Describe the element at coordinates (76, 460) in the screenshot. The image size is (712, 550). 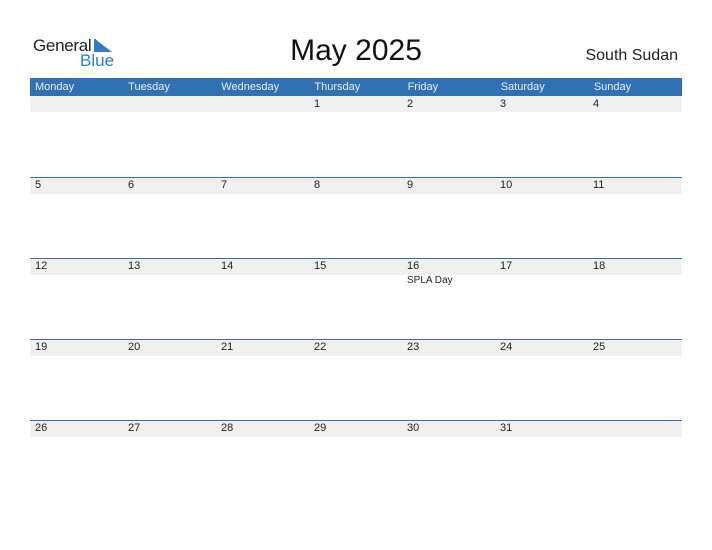
I see `day-cell: 26` at that location.